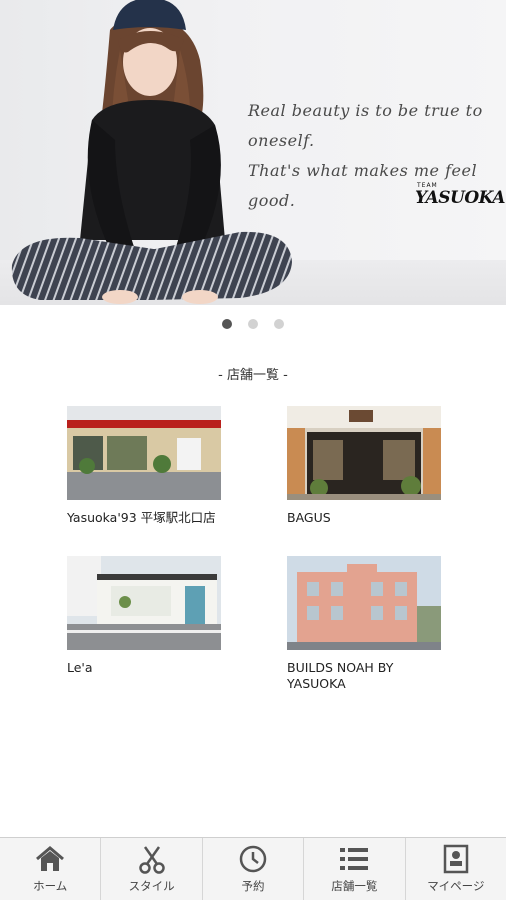 The height and width of the screenshot is (900, 506). I want to click on store-name: BAGUS, so click(309, 517).